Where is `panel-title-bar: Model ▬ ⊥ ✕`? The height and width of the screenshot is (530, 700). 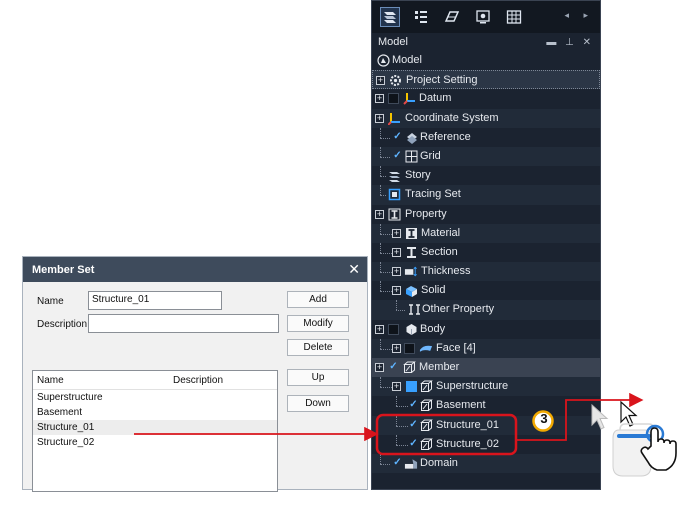
panel-title-bar: Model ▬ ⊥ ✕ is located at coordinates (486, 42).